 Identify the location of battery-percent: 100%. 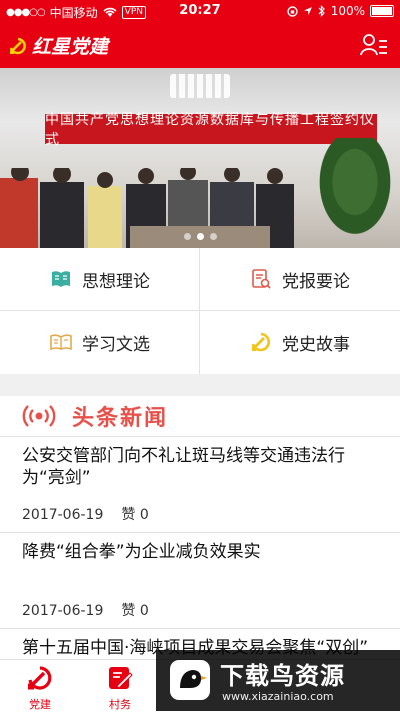
(347, 11).